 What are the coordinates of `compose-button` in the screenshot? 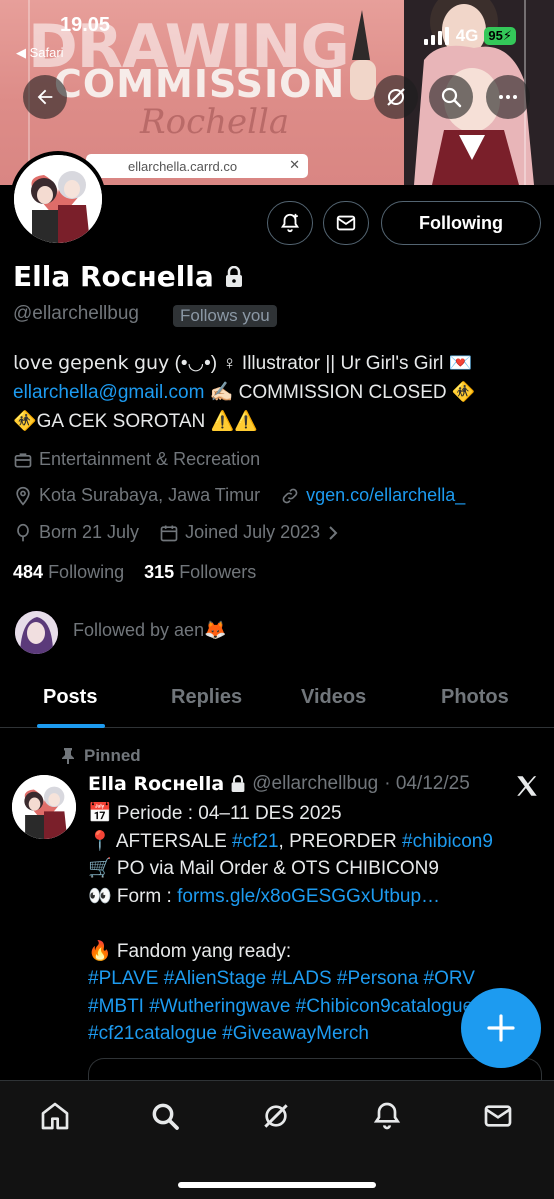 It's located at (501, 1028).